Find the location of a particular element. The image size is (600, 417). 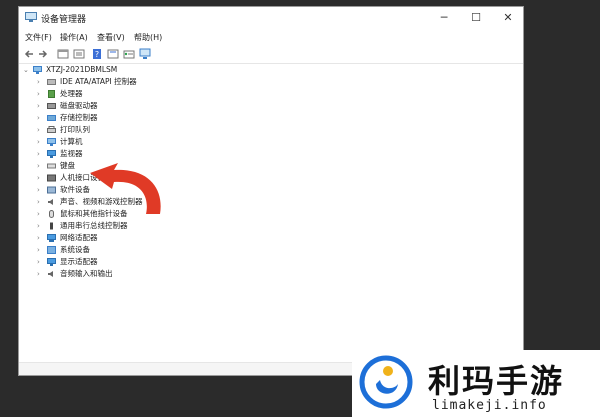

watermark: 利玛手游 limakeji.info is located at coordinates (476, 383).